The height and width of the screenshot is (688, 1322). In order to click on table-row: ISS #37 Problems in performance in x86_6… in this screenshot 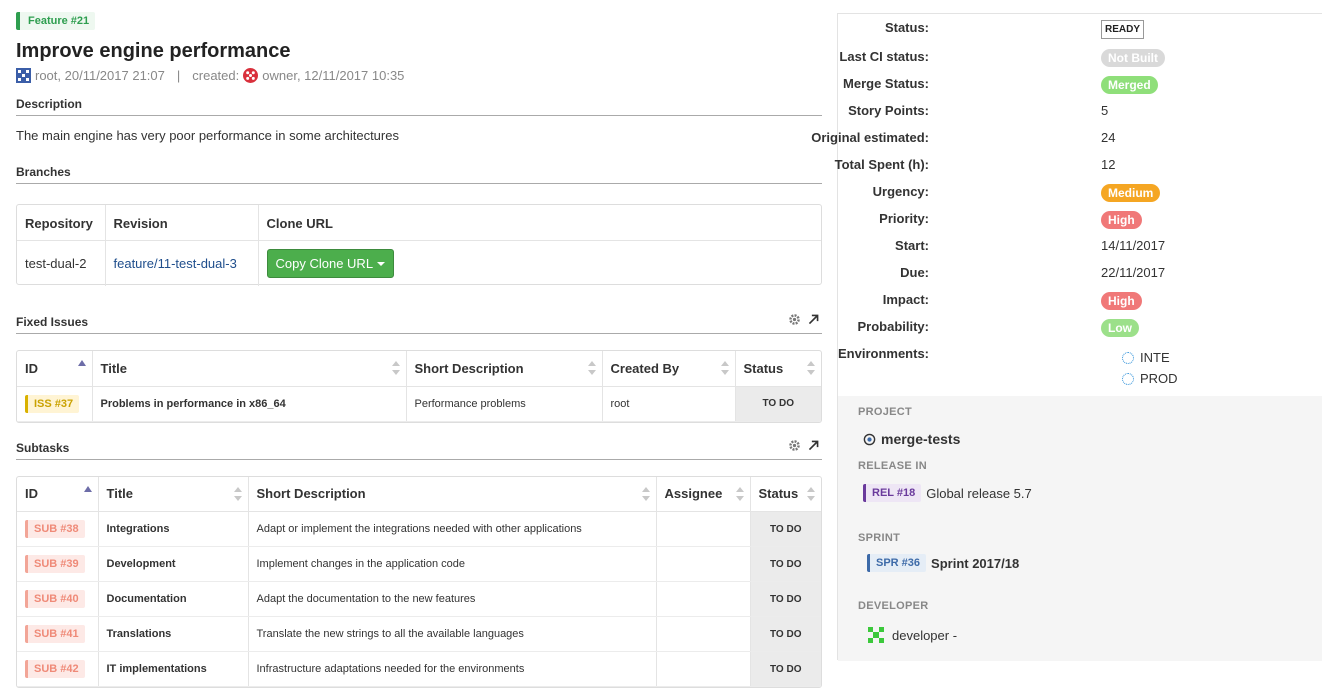, I will do `click(419, 403)`.